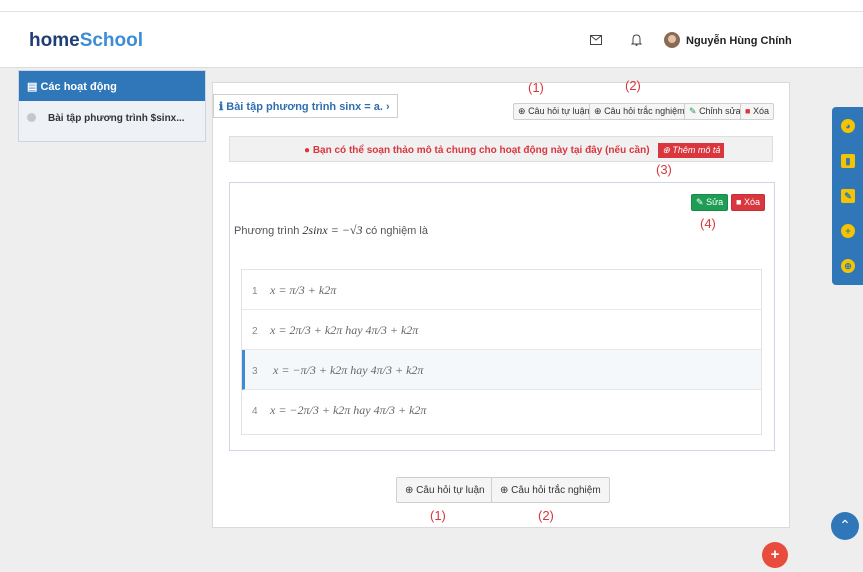 The width and height of the screenshot is (863, 572). Describe the element at coordinates (54, 40) in the screenshot. I see `logo-home: home` at that location.